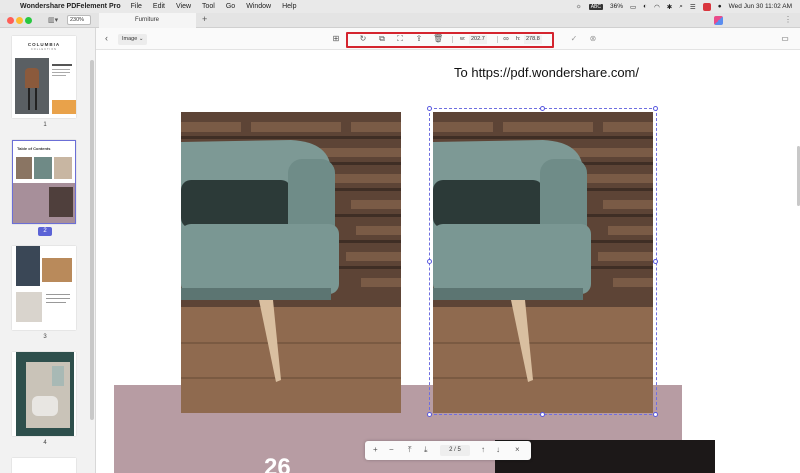 This screenshot has width=800, height=473. What do you see at coordinates (579, 6) in the screenshot?
I see `brightness-icon: ☼` at bounding box center [579, 6].